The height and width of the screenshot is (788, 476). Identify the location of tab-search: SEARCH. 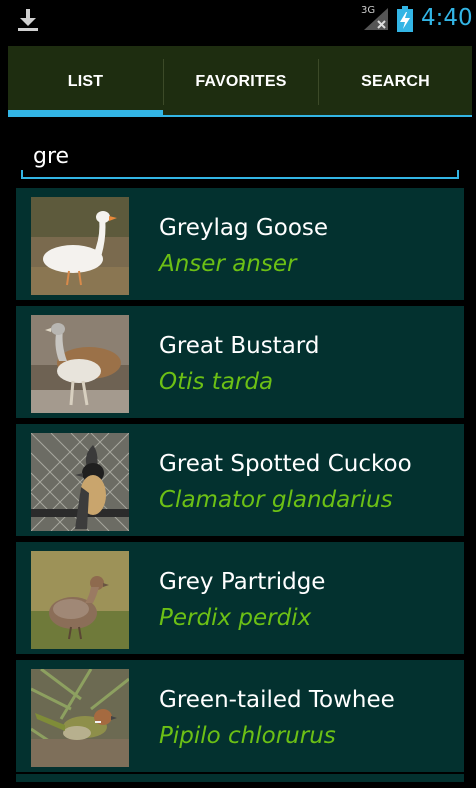
(395, 81).